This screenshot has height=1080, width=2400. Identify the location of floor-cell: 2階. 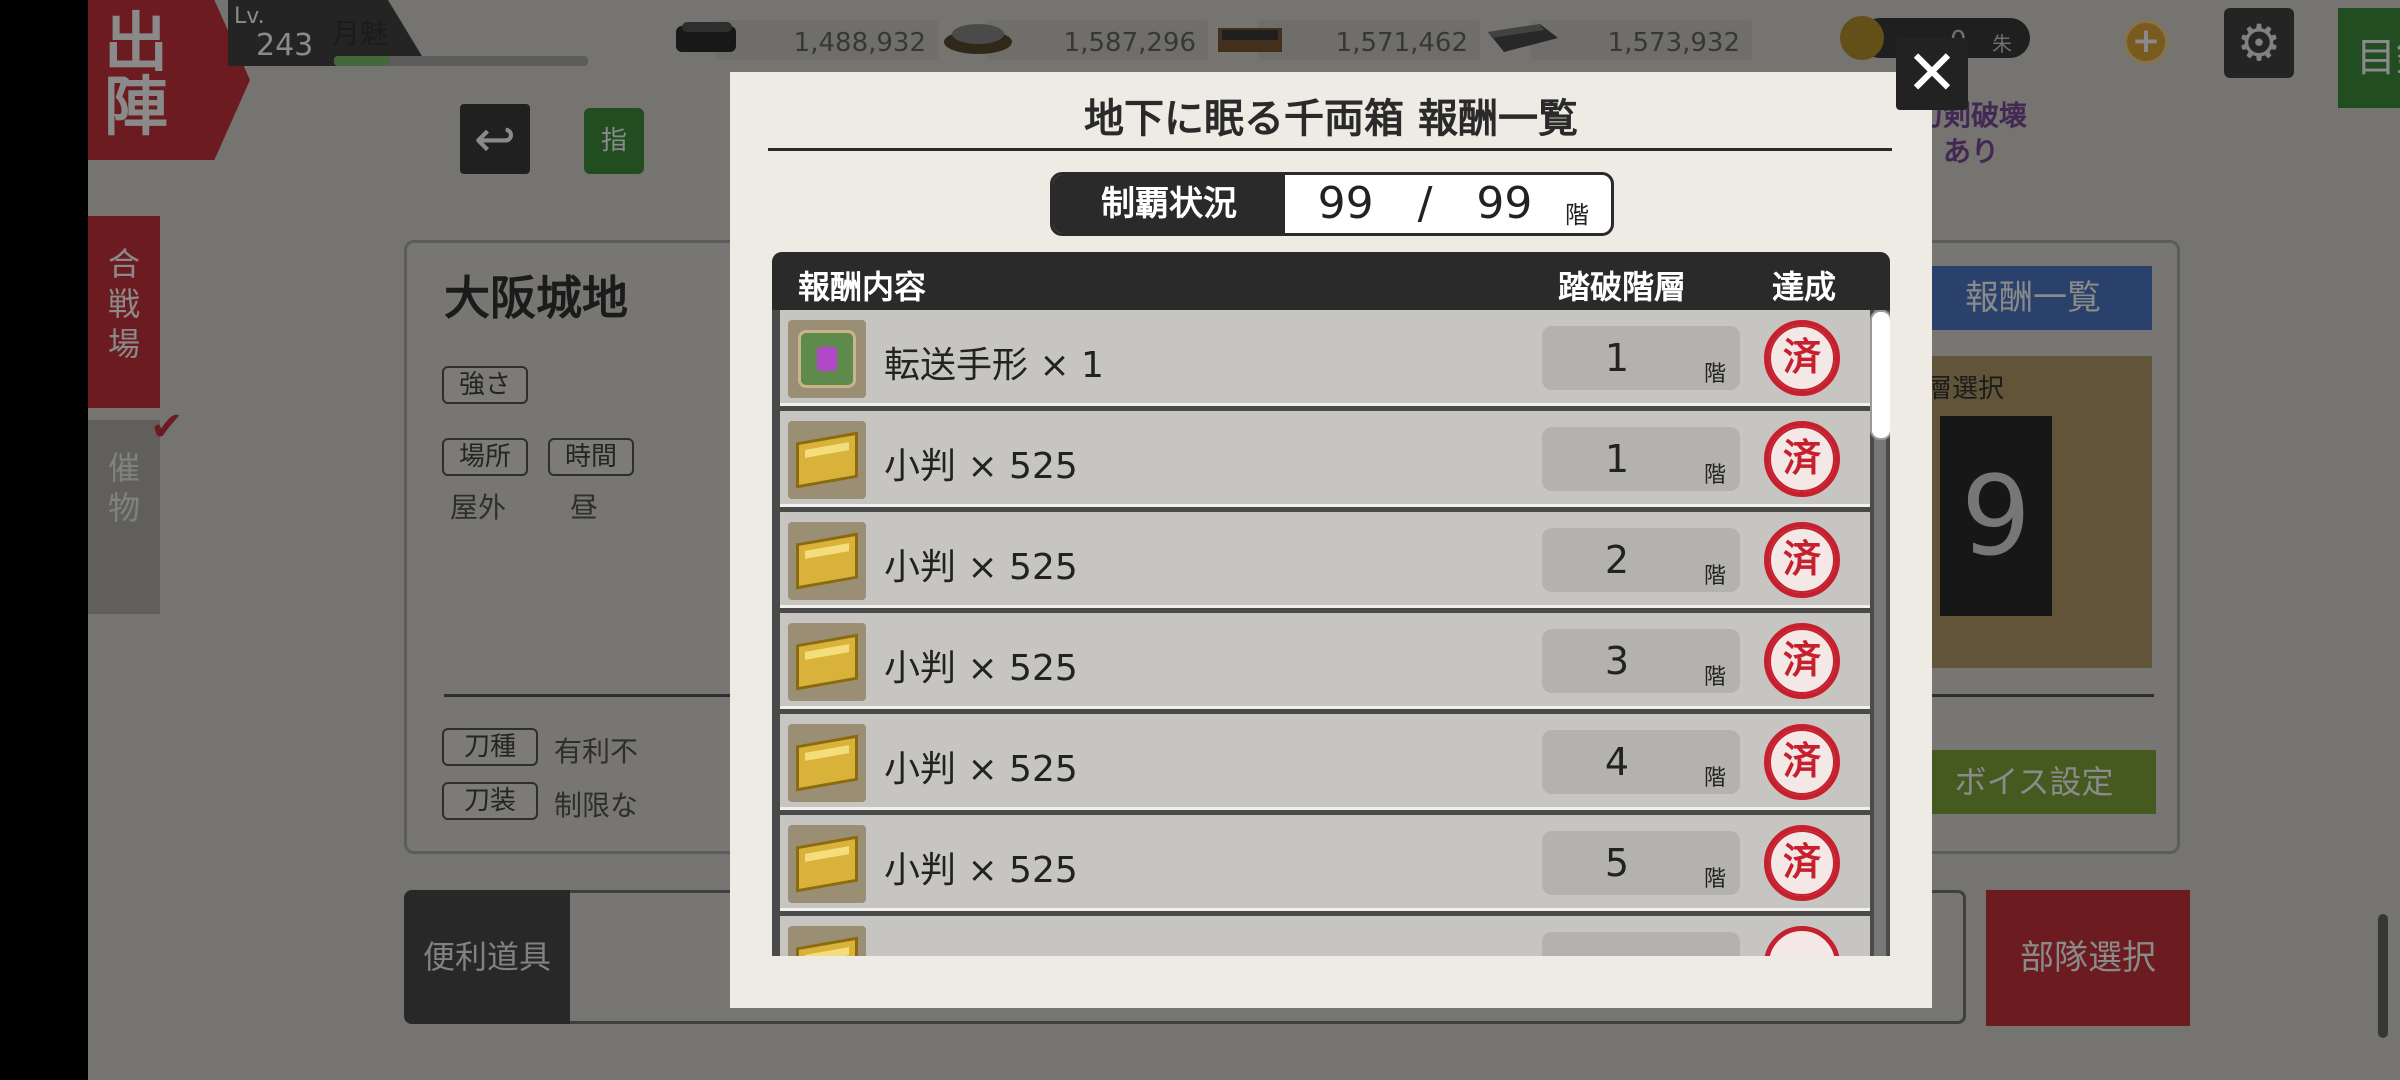
(1641, 560).